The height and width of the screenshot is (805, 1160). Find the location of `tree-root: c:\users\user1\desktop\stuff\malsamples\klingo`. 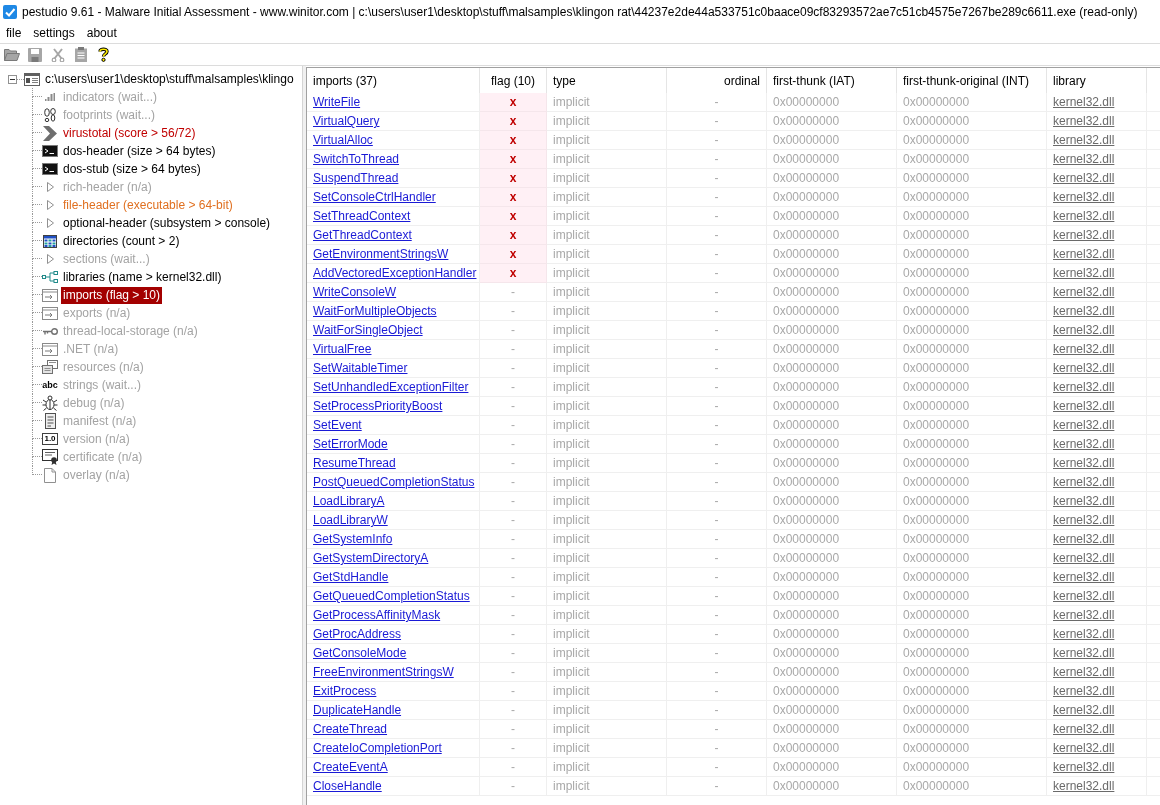

tree-root: c:\users\user1\desktop\stuff\malsamples\klingo is located at coordinates (169, 79).